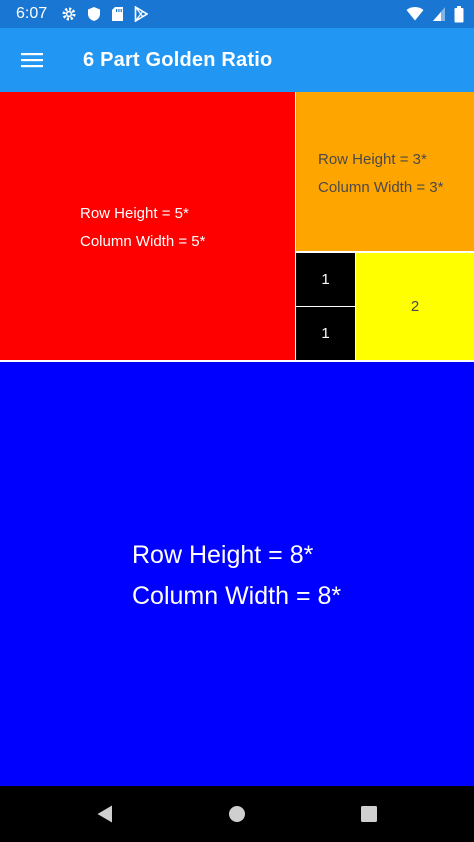 The height and width of the screenshot is (842, 474). Describe the element at coordinates (143, 241) in the screenshot. I see `cell-red-column-width: Column Width = 5*` at that location.